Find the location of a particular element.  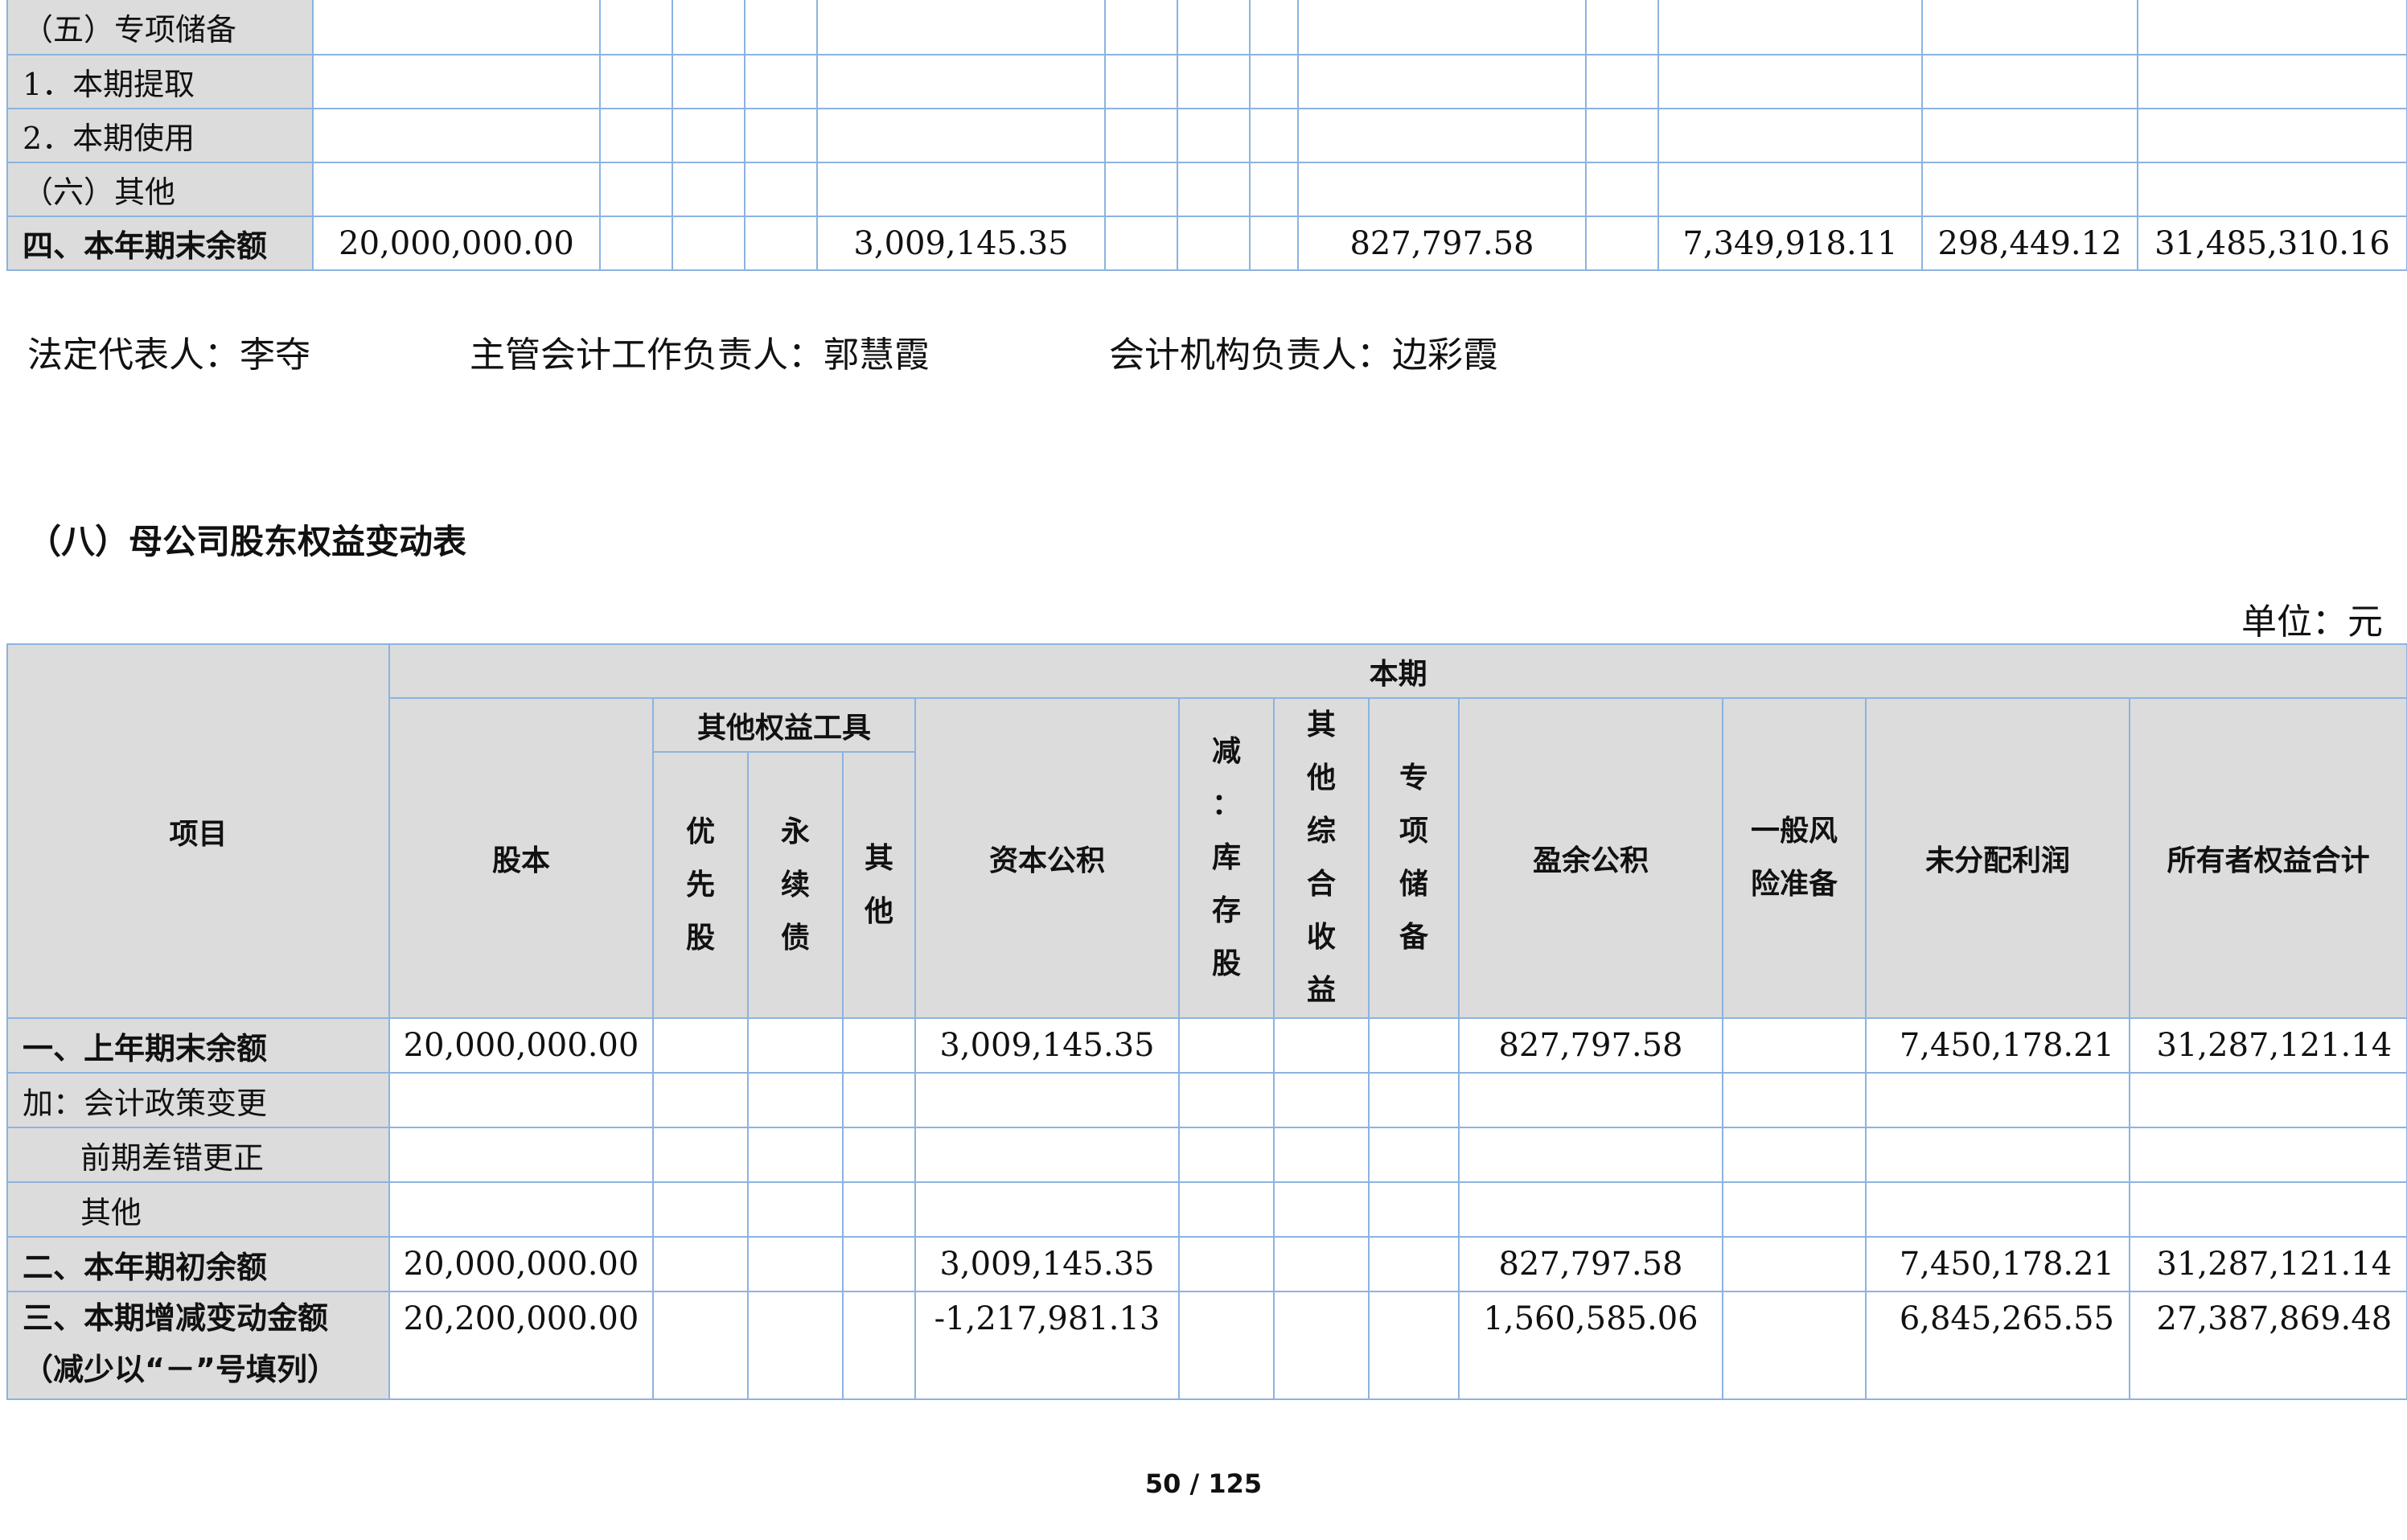

table-row: 1．本期提取 is located at coordinates (1206, 81).